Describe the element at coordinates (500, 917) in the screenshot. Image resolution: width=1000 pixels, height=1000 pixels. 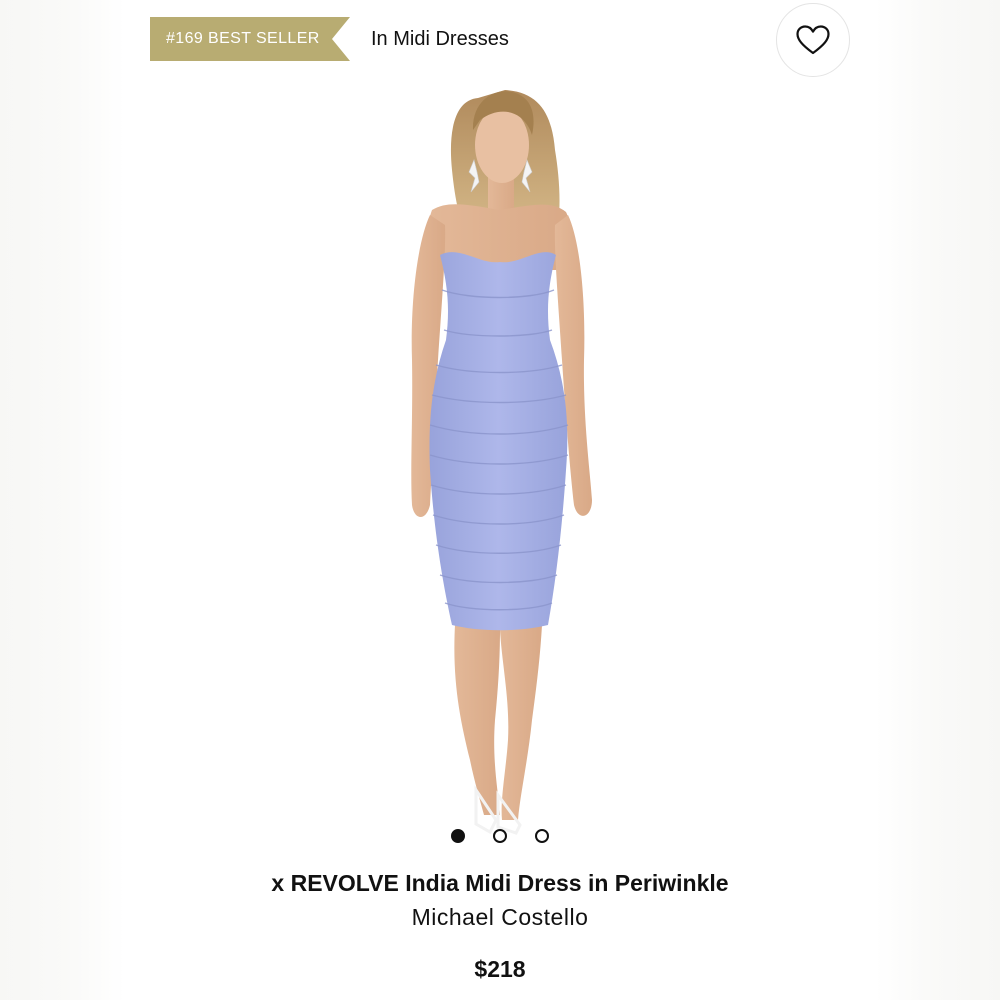
I see `brand-name: Michael Costello` at that location.